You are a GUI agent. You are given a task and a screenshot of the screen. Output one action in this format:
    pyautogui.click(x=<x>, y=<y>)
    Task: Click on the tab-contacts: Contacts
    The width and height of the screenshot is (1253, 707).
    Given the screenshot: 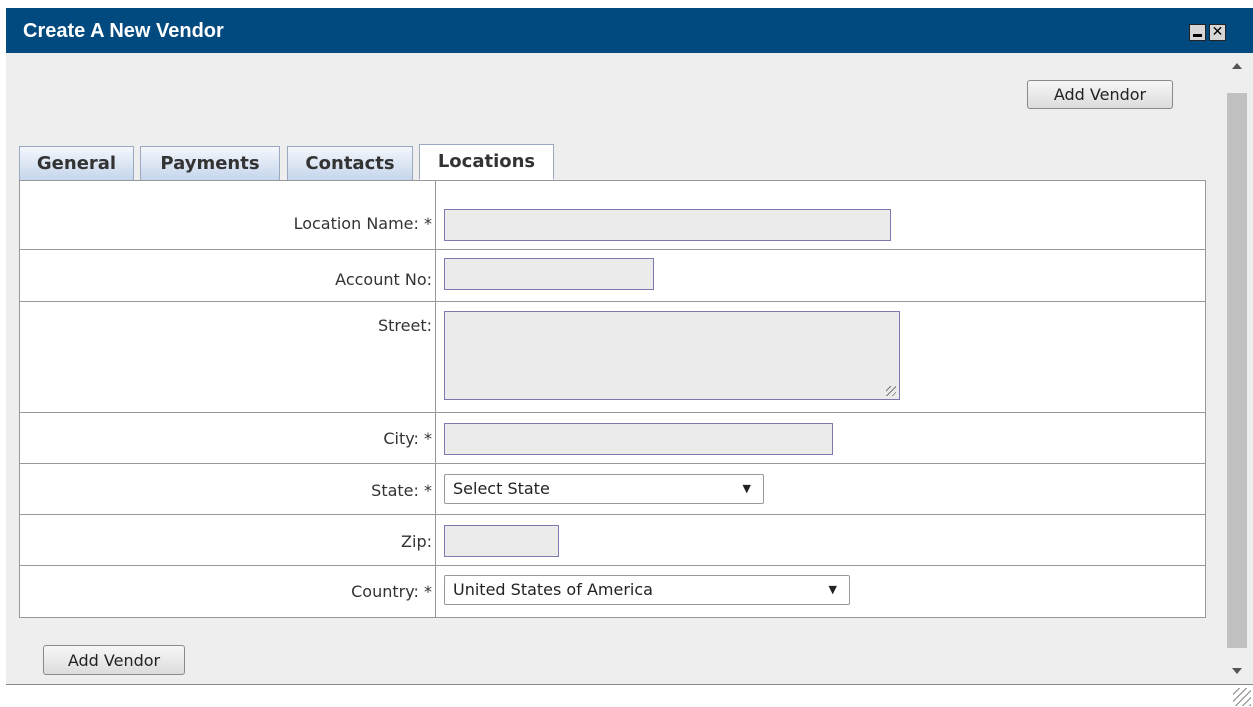 What is the action you would take?
    pyautogui.click(x=350, y=163)
    